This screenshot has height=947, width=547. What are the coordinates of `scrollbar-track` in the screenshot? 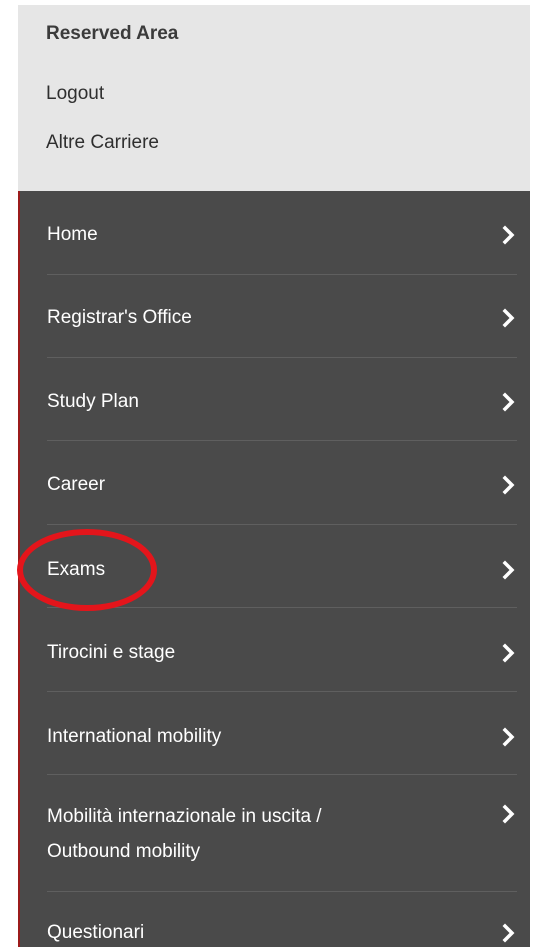 It's located at (538, 473).